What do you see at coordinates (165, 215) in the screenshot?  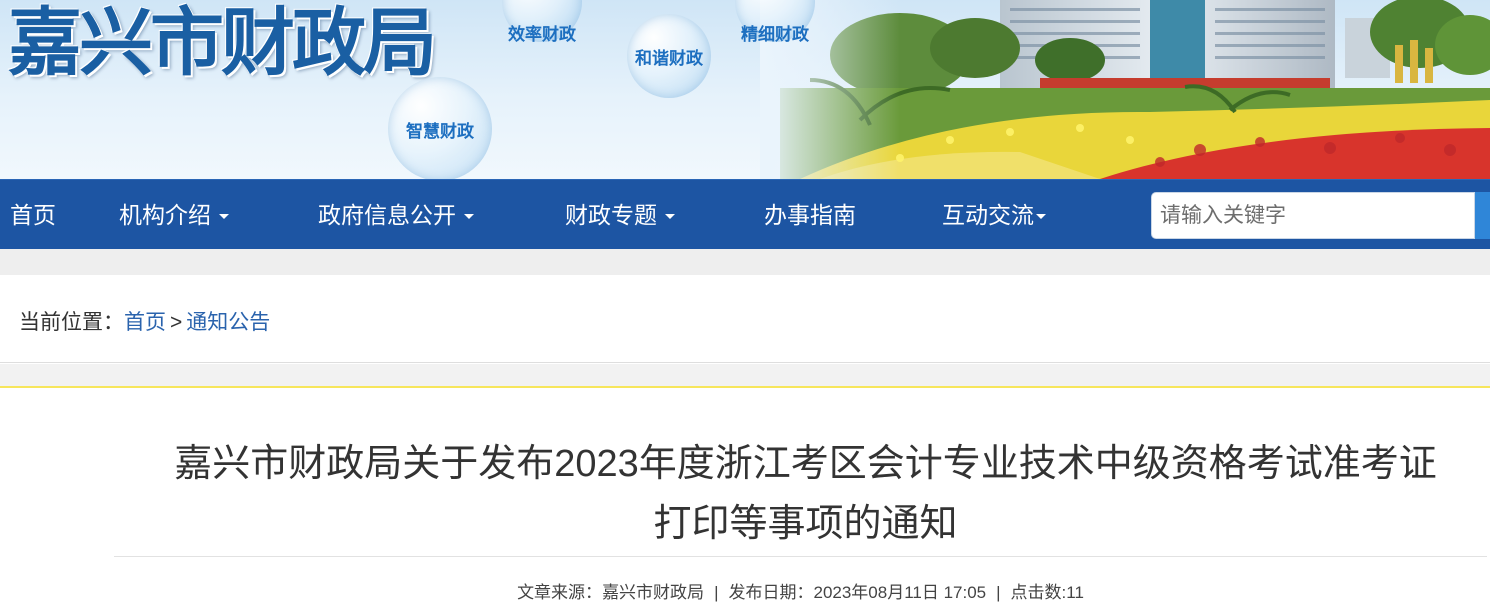 I see `nav-item-label: 机构介绍` at bounding box center [165, 215].